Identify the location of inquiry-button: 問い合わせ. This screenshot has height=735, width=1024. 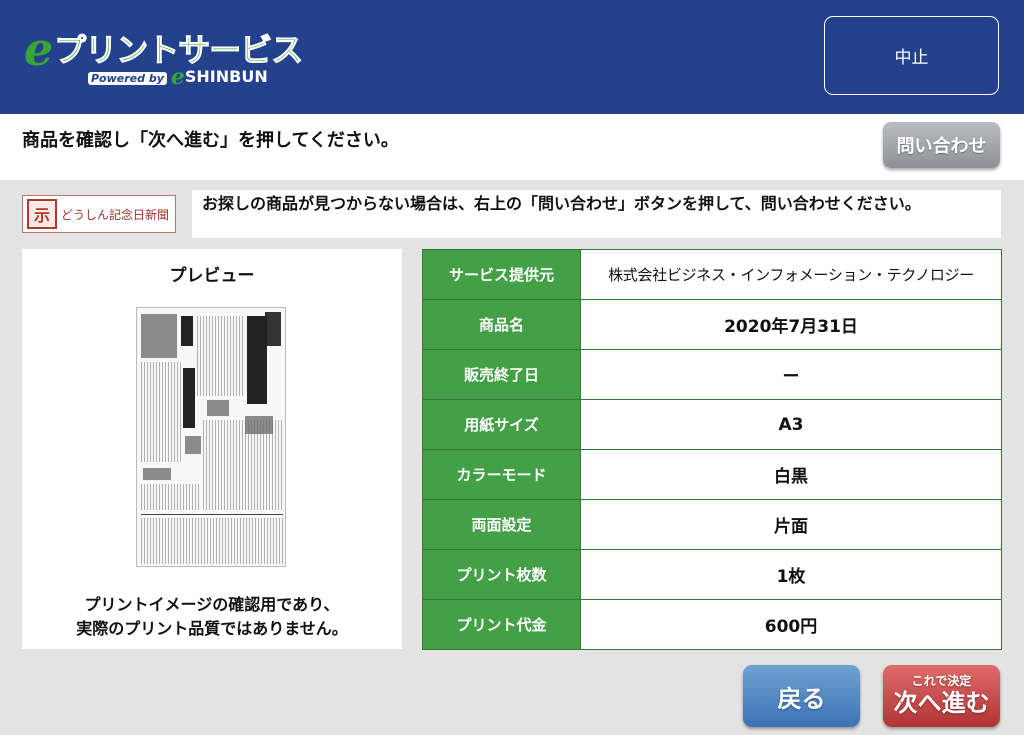
(941, 145).